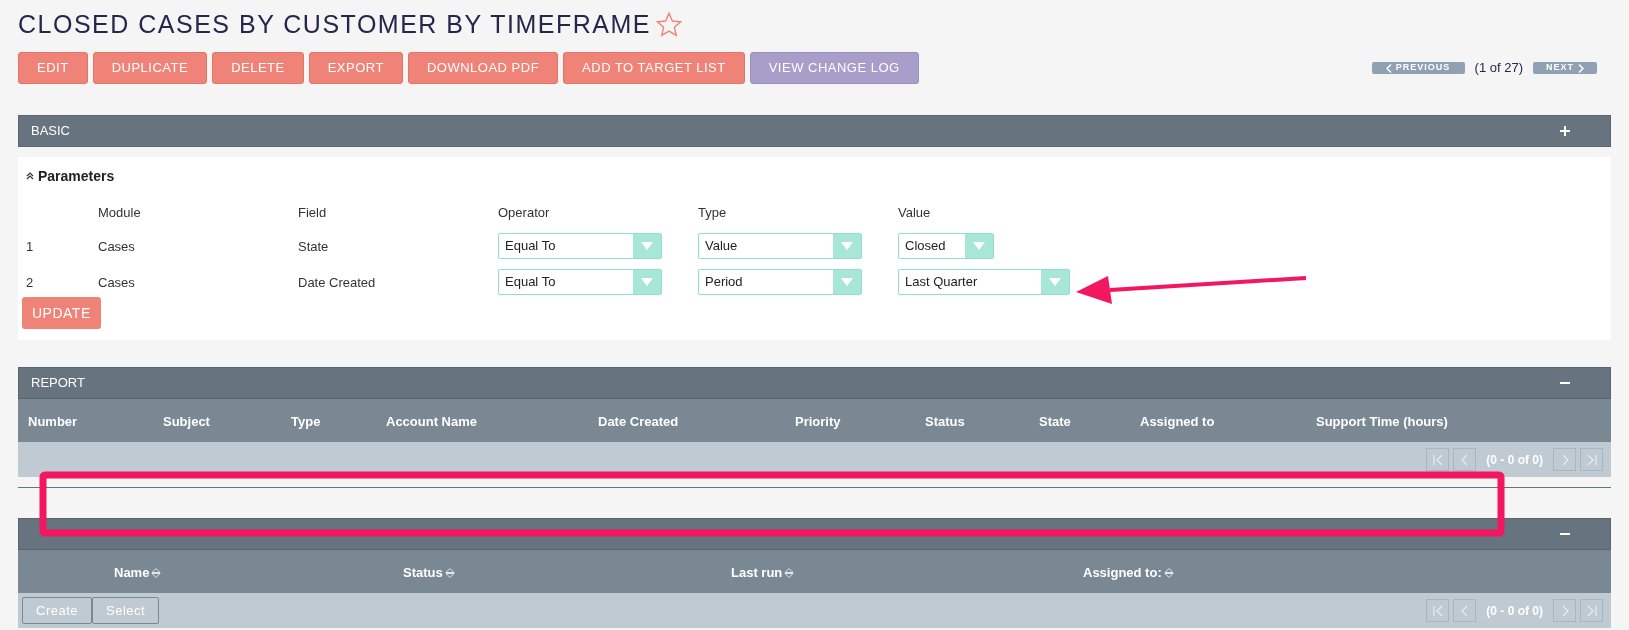  Describe the element at coordinates (150, 68) in the screenshot. I see `action-button: DUPLICATE` at that location.